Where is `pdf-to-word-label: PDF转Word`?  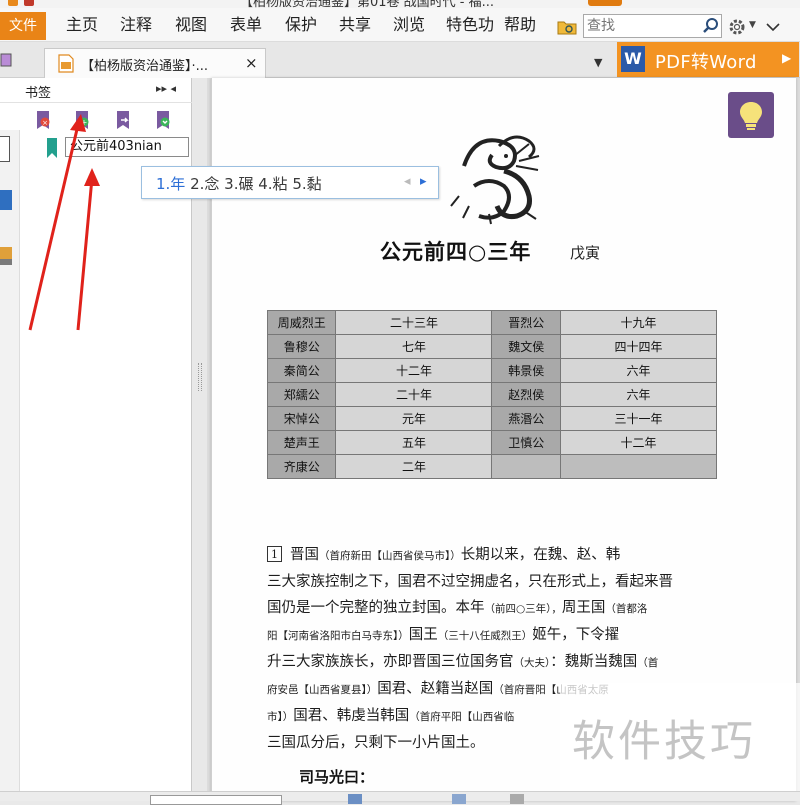 pdf-to-word-label: PDF转Word is located at coordinates (706, 62).